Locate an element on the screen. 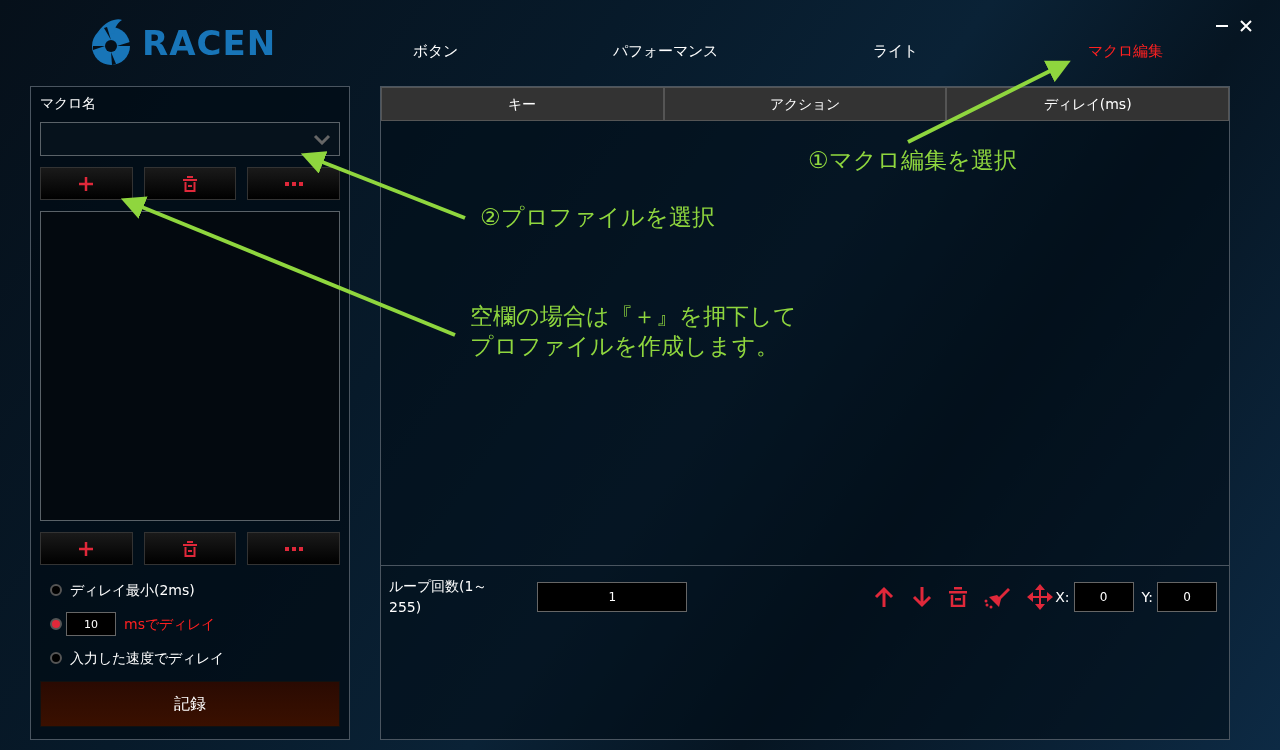  record-button: 記録 is located at coordinates (190, 704).